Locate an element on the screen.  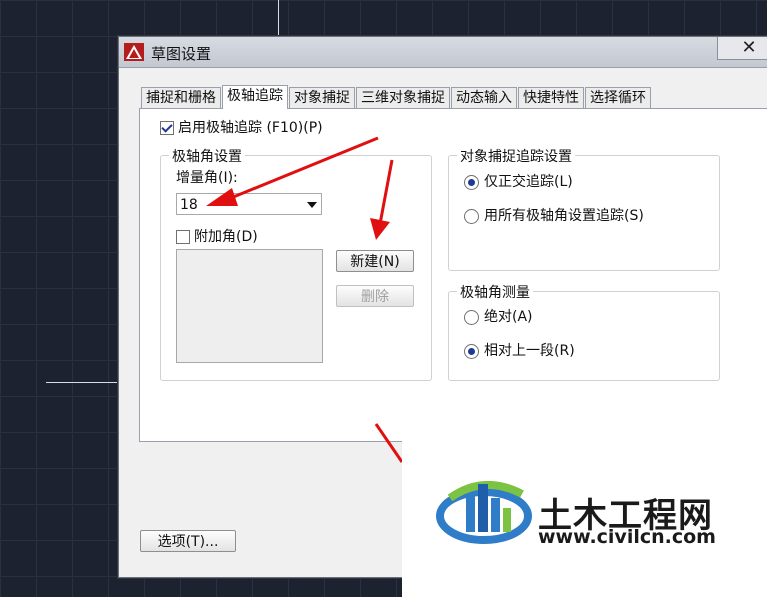
polar-measurement-title: 极轴角测量 is located at coordinates (495, 292).